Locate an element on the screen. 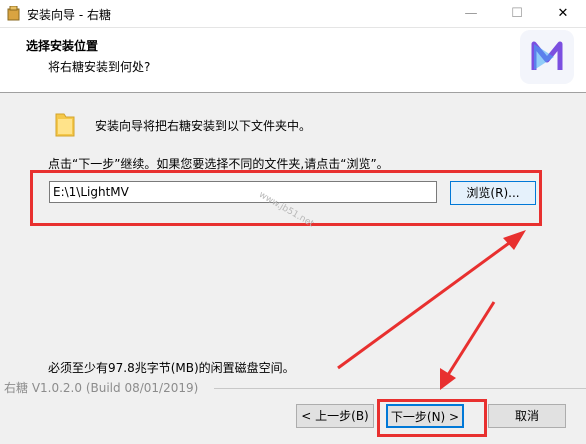 The width and height of the screenshot is (586, 444). annotation-arrows is located at coordinates (431, 310).